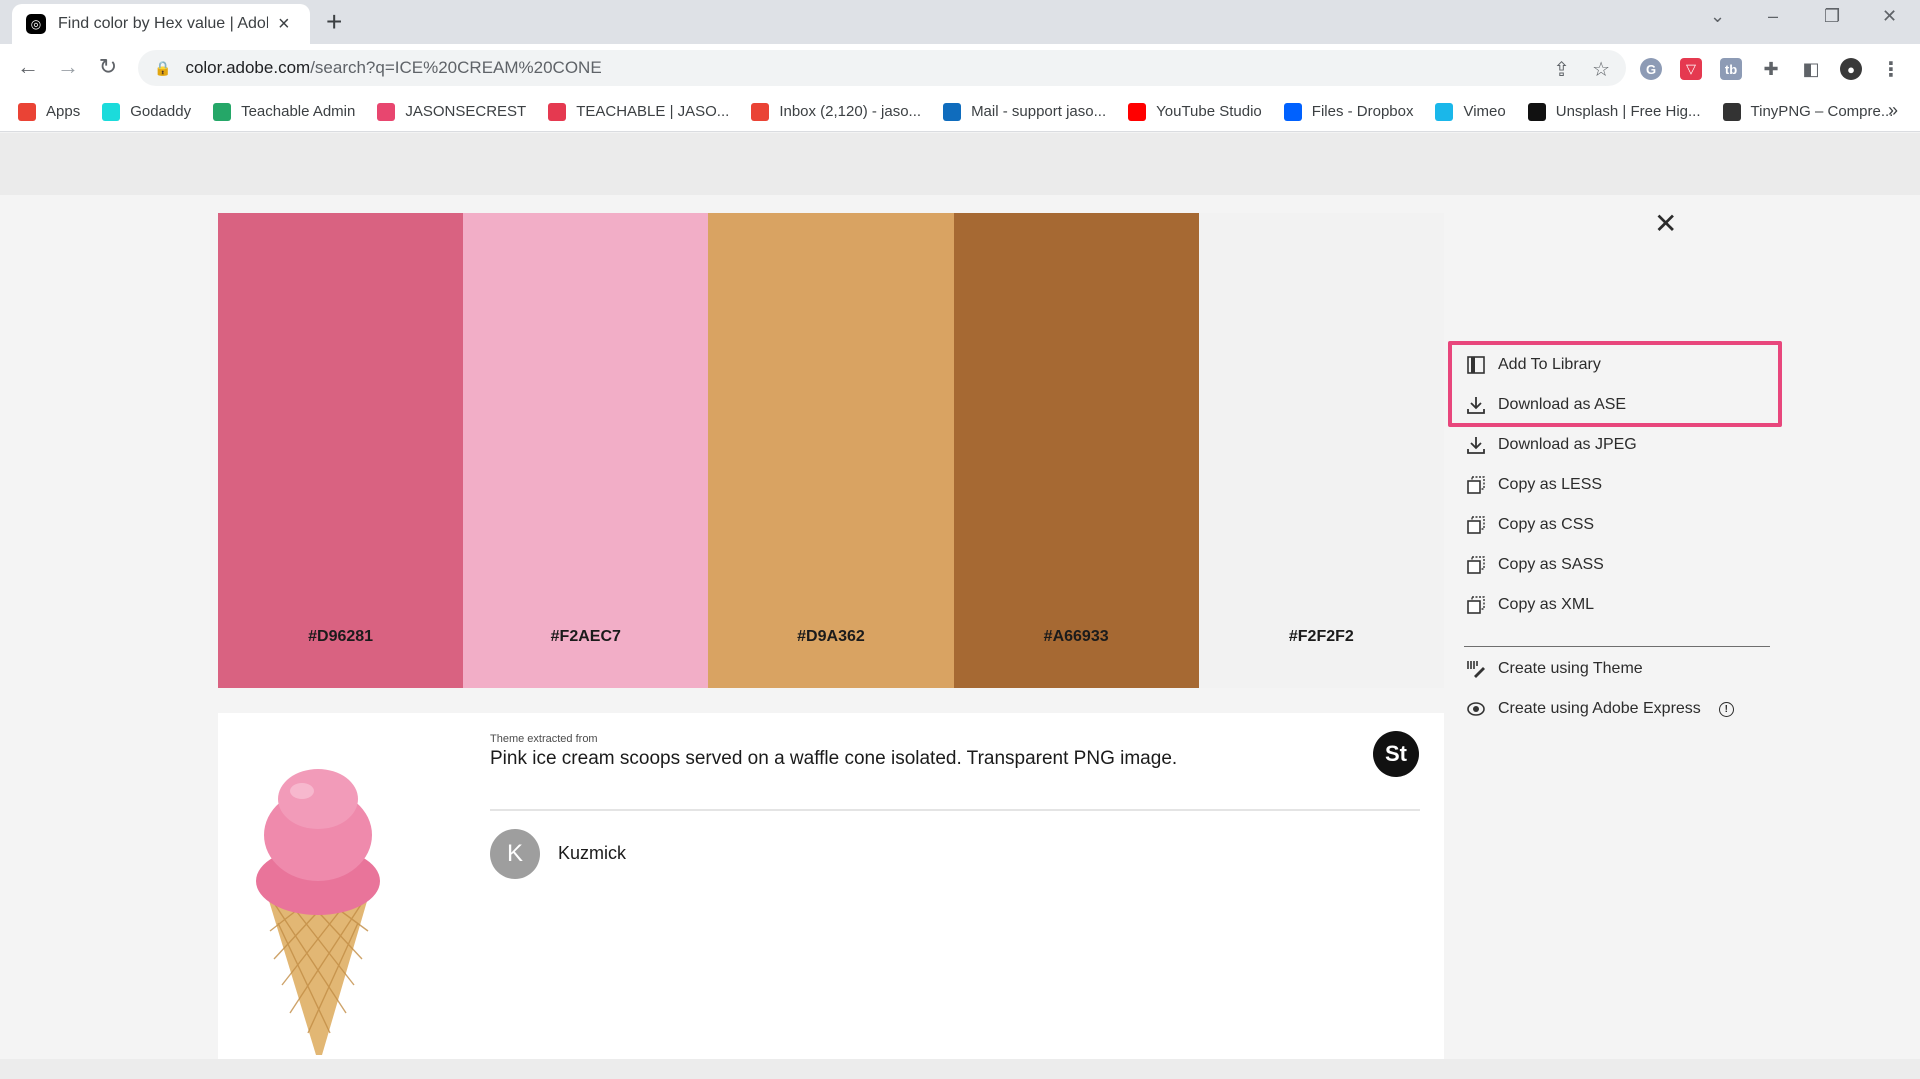 The width and height of the screenshot is (1920, 1079). What do you see at coordinates (1601, 69) in the screenshot?
I see `bookmark-star-icon: ☆` at bounding box center [1601, 69].